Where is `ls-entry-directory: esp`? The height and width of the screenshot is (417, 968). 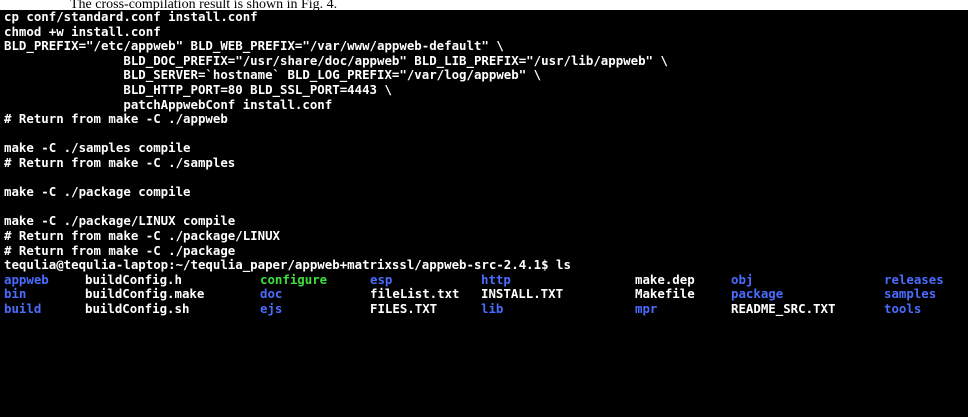 ls-entry-directory: esp is located at coordinates (381, 279).